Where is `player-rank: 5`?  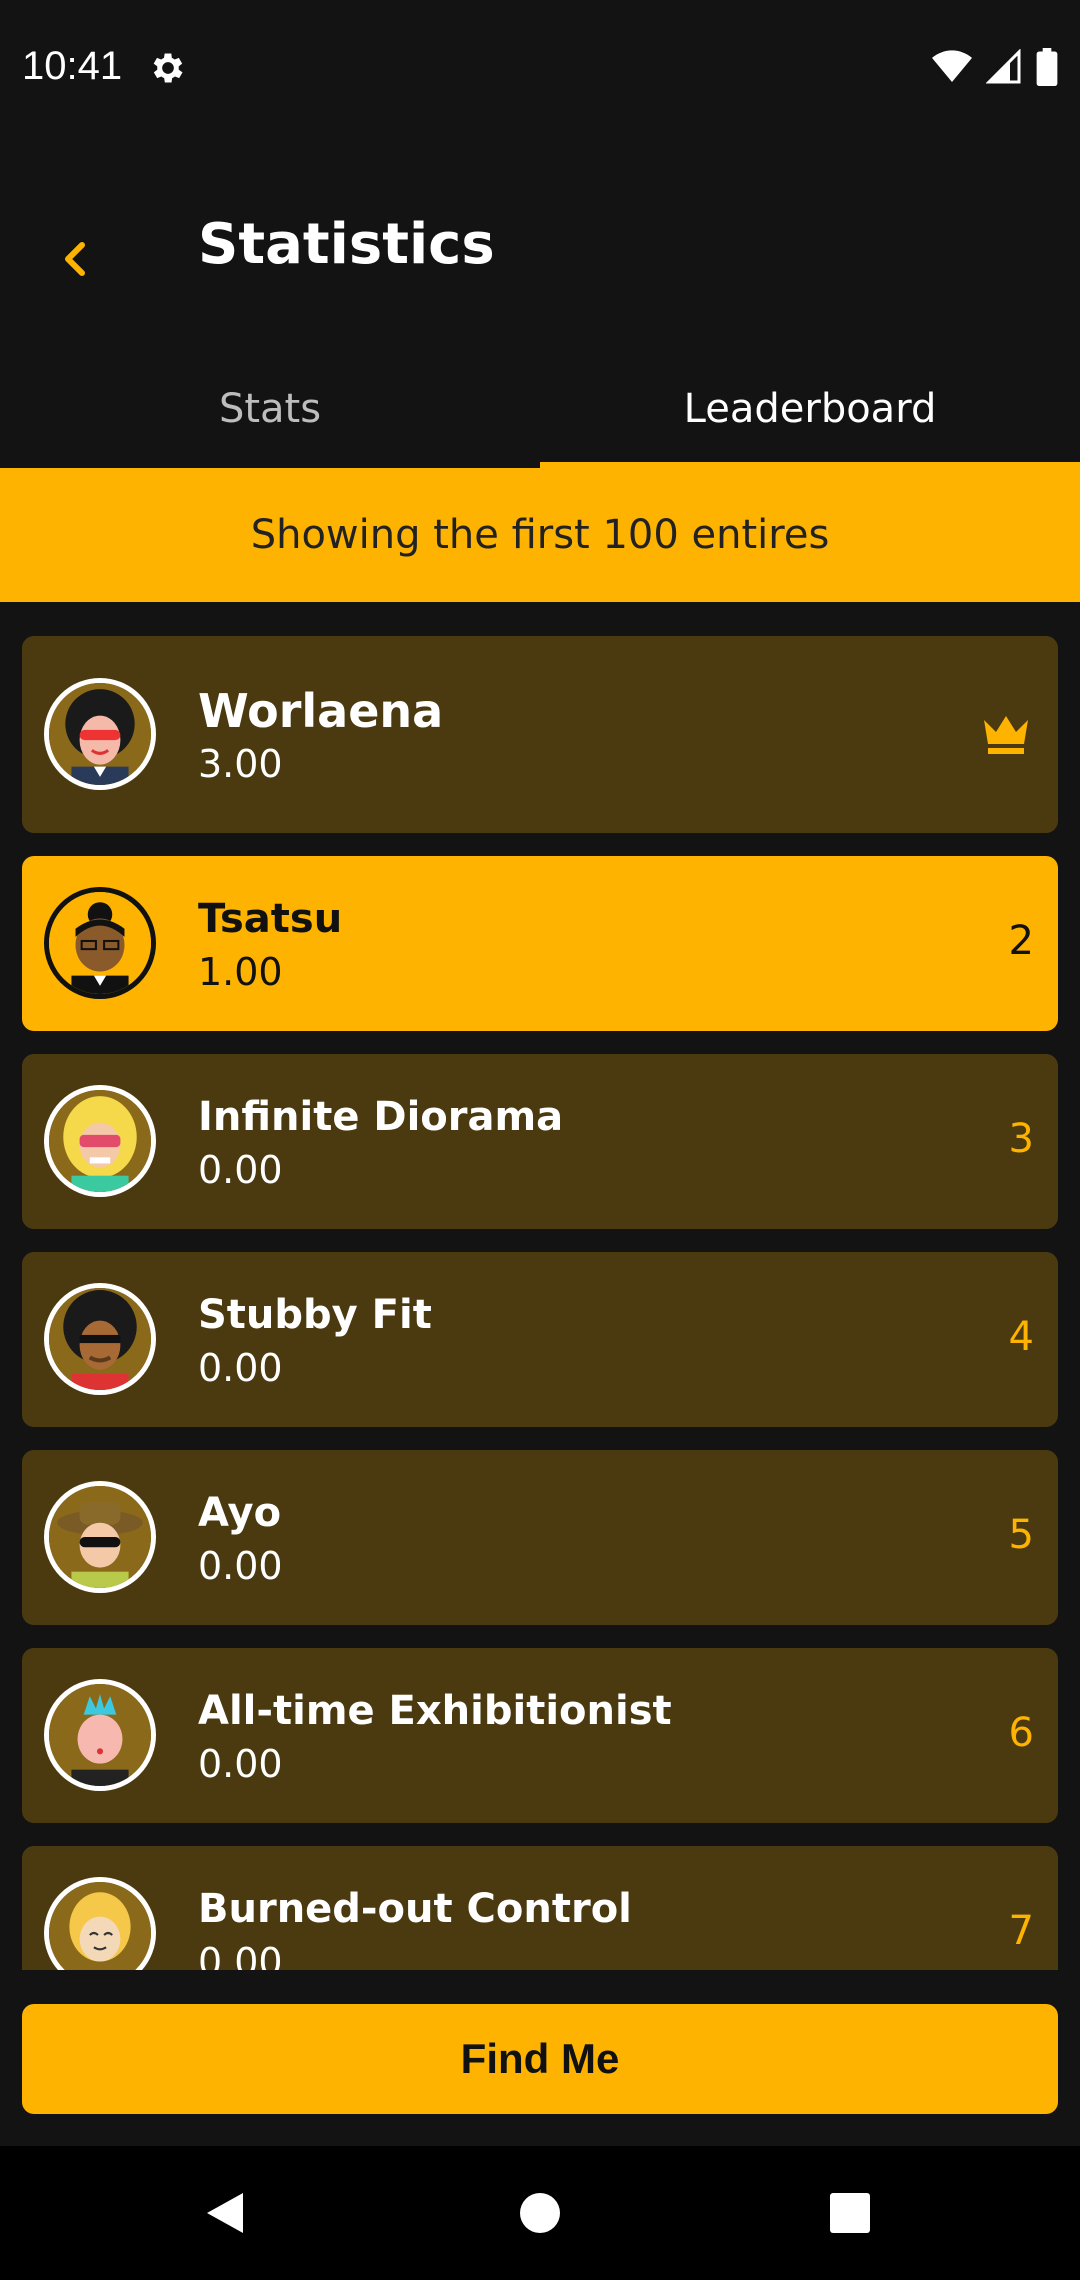 player-rank: 5 is located at coordinates (1021, 1535).